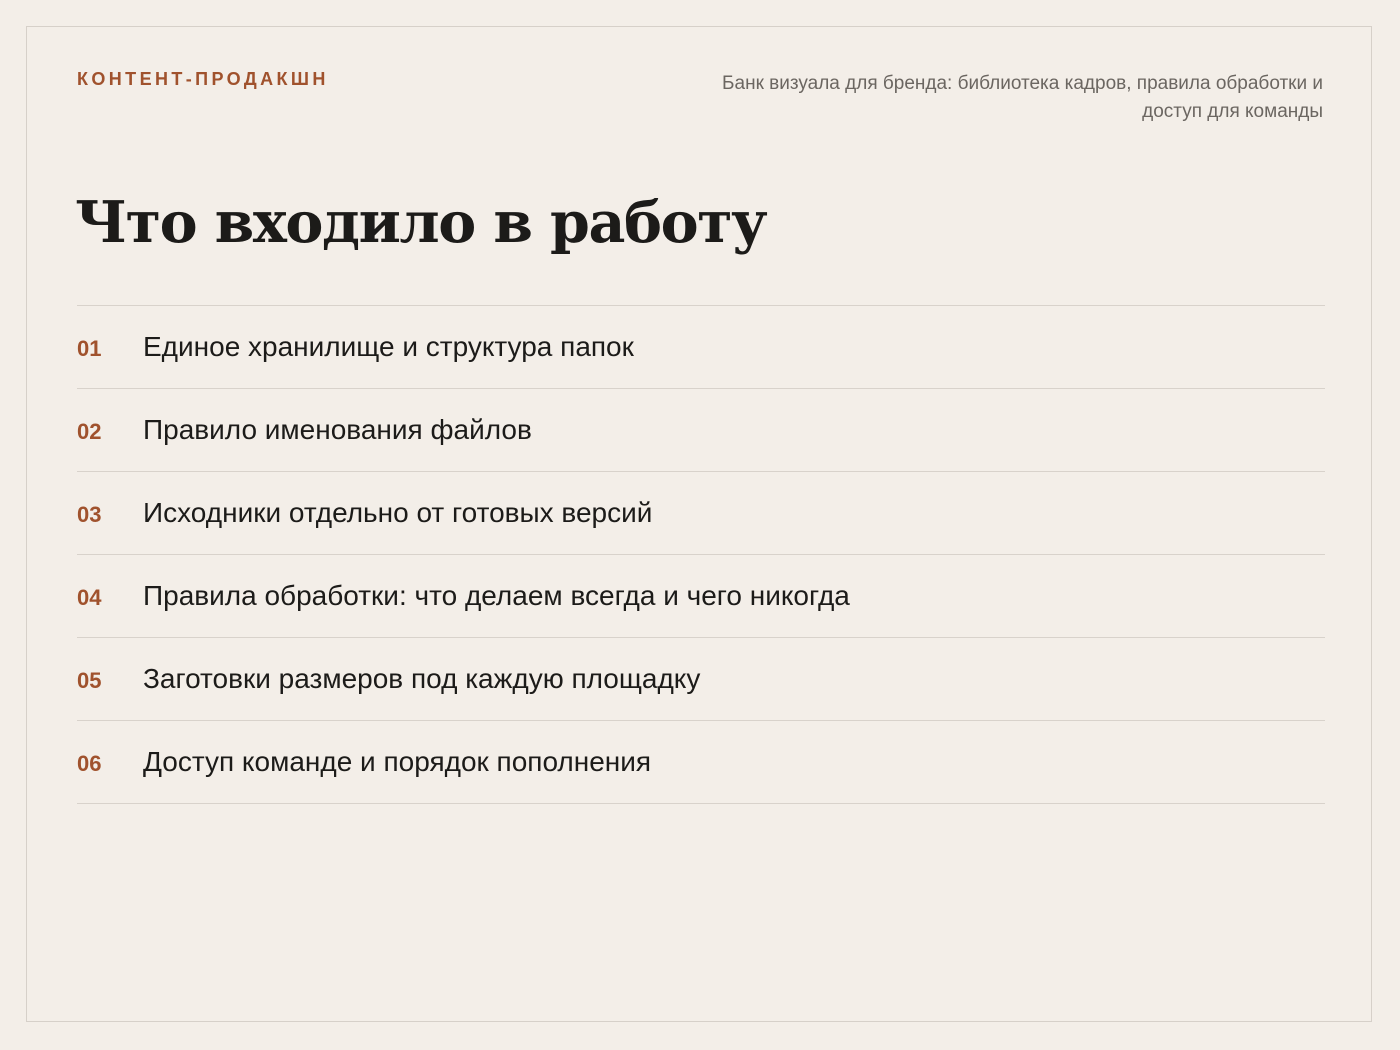 Image resolution: width=1400 pixels, height=1050 pixels. What do you see at coordinates (89, 514) in the screenshot?
I see `item-number: 03` at bounding box center [89, 514].